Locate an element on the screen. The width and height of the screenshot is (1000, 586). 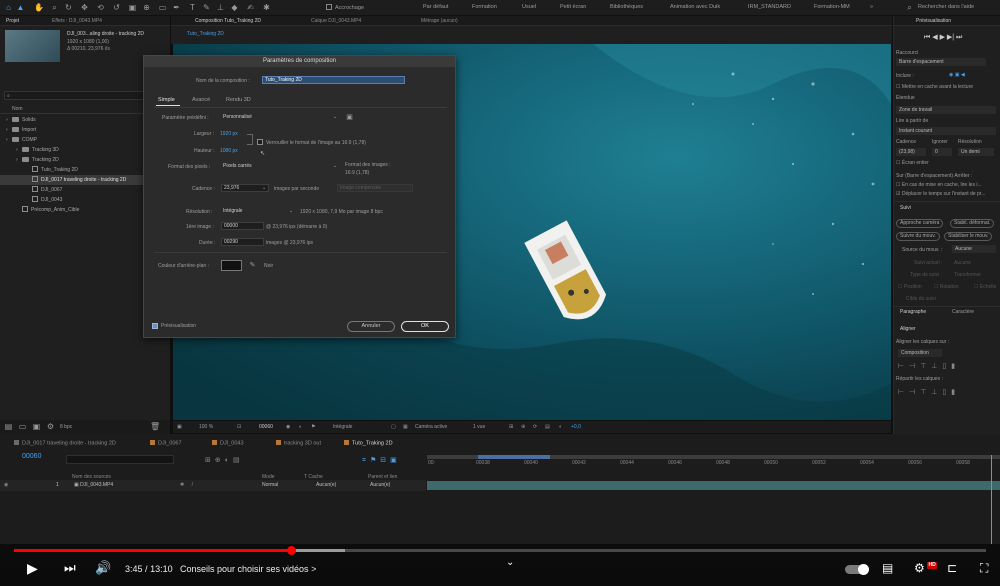
timeline-tab: DJI_0043 is located at coordinates (228, 443).